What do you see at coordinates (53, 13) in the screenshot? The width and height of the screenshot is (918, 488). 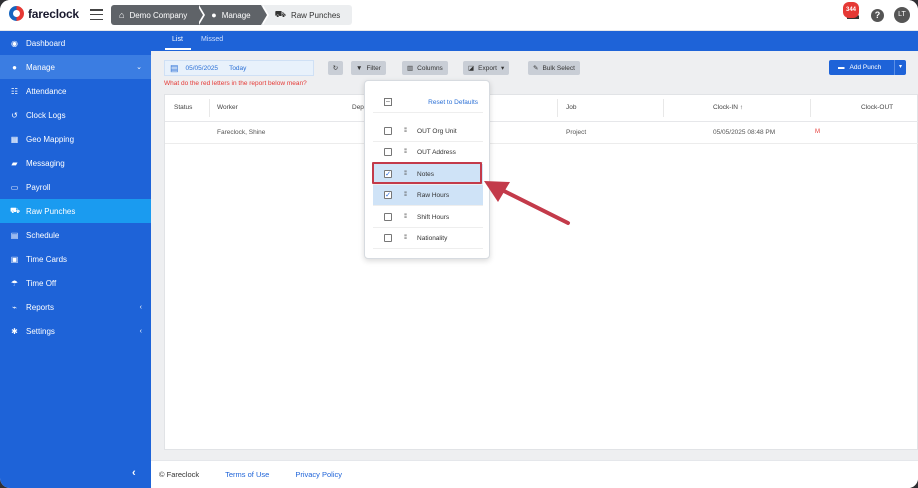 I see `logo-text: fareclock` at bounding box center [53, 13].